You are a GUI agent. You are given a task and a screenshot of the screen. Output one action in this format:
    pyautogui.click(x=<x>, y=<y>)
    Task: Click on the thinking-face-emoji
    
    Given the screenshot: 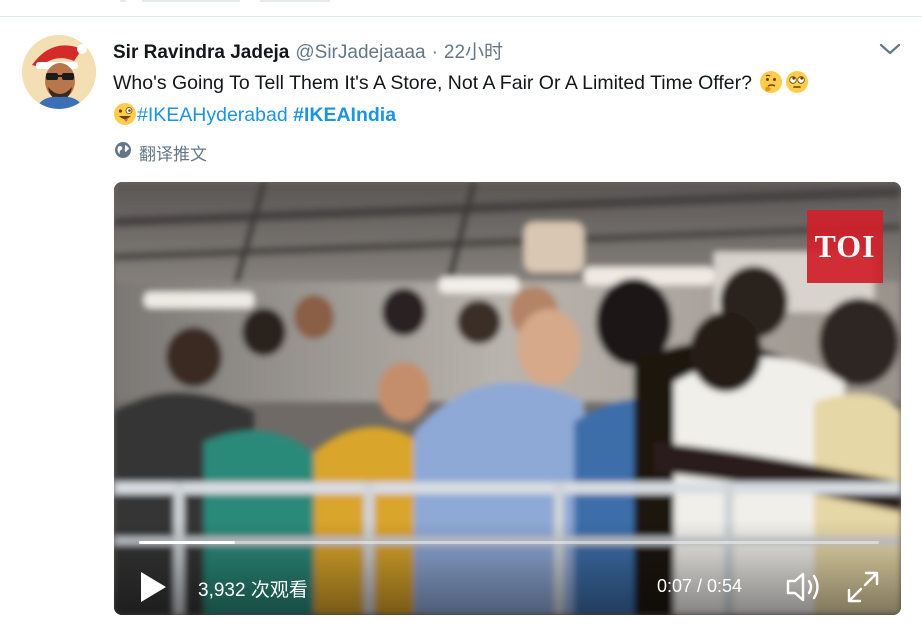 What is the action you would take?
    pyautogui.click(x=771, y=82)
    